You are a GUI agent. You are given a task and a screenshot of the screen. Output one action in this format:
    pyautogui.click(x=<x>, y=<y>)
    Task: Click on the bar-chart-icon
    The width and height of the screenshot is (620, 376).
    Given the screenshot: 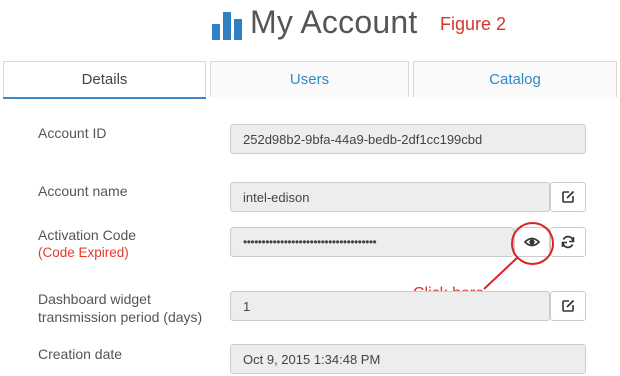 What is the action you would take?
    pyautogui.click(x=227, y=26)
    